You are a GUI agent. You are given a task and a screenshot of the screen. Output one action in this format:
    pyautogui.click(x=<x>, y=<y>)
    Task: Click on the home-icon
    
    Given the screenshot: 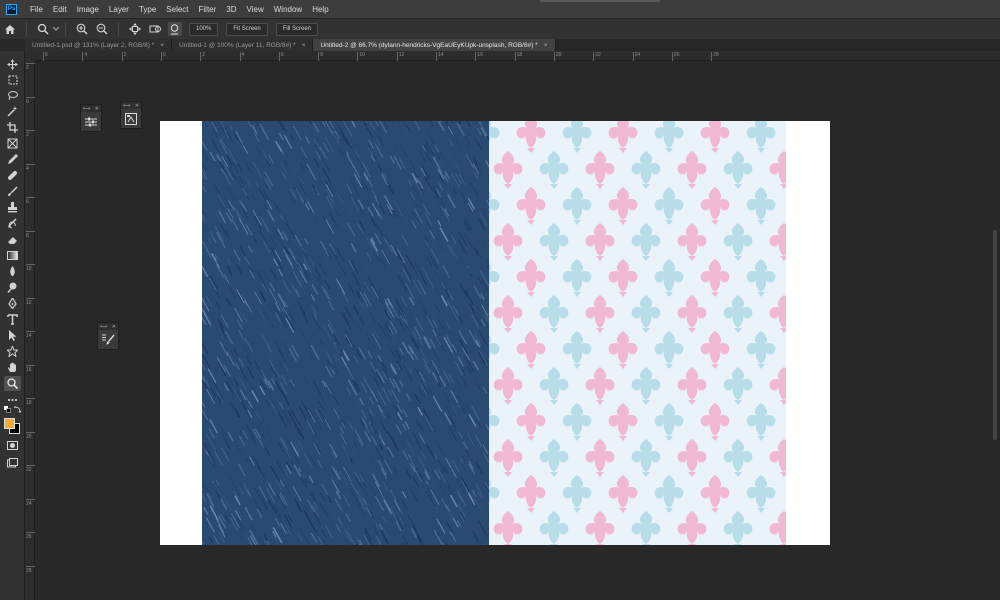 What is the action you would take?
    pyautogui.click(x=10, y=29)
    